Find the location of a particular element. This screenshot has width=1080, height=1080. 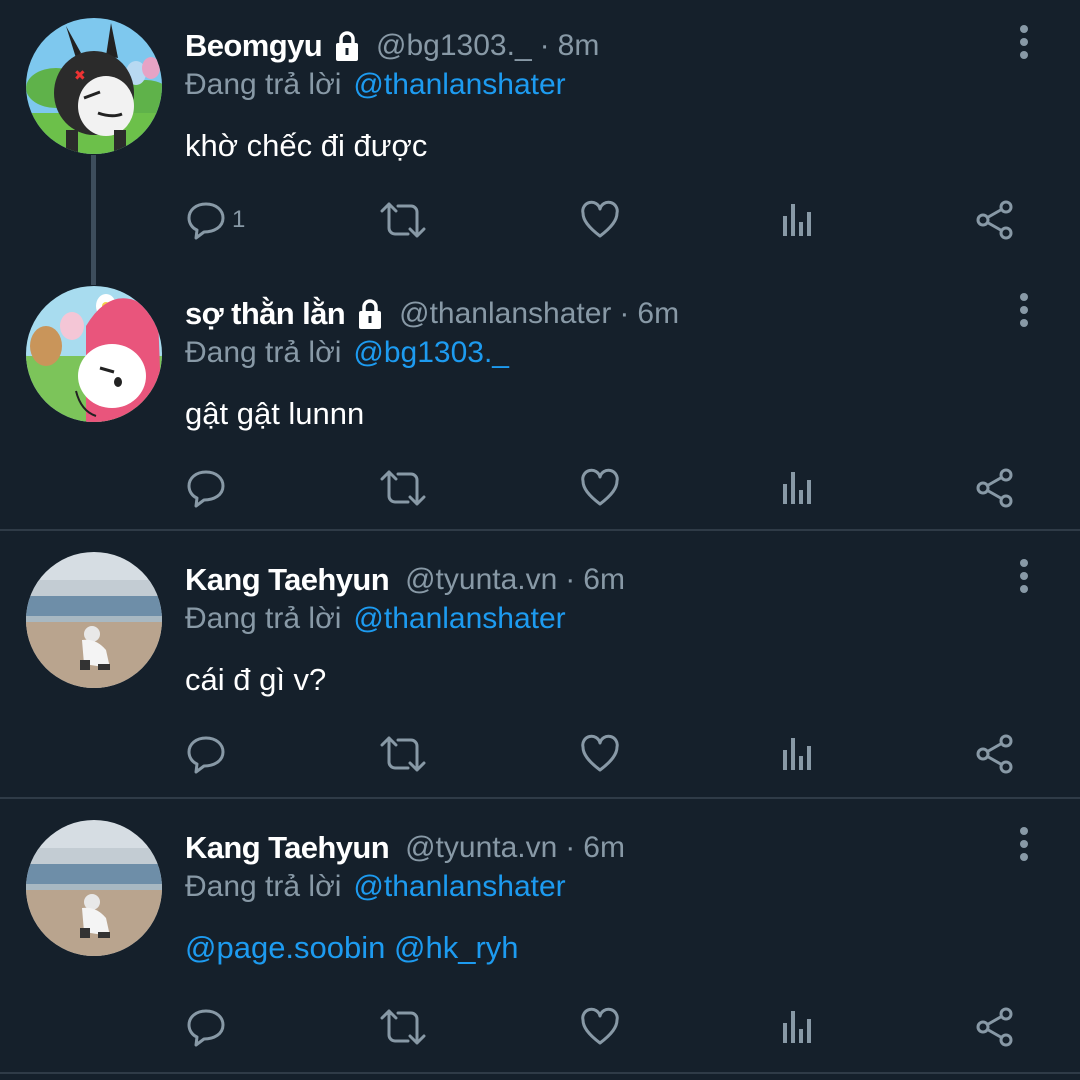

reply-count: 1 is located at coordinates (239, 219).